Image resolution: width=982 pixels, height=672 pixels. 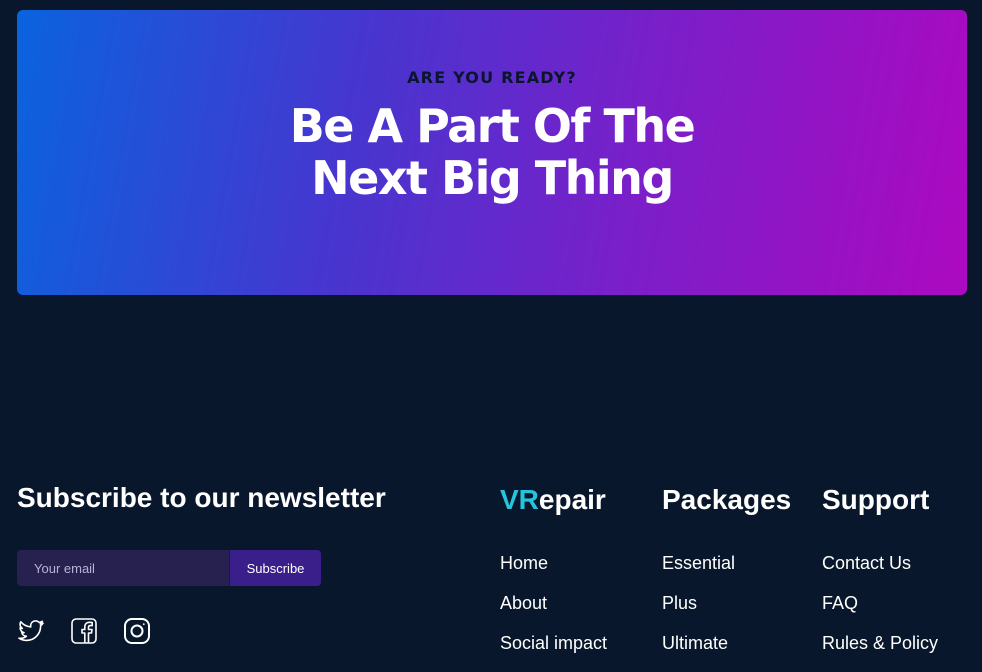 I want to click on subscribe-button: Subscribe, so click(x=275, y=568).